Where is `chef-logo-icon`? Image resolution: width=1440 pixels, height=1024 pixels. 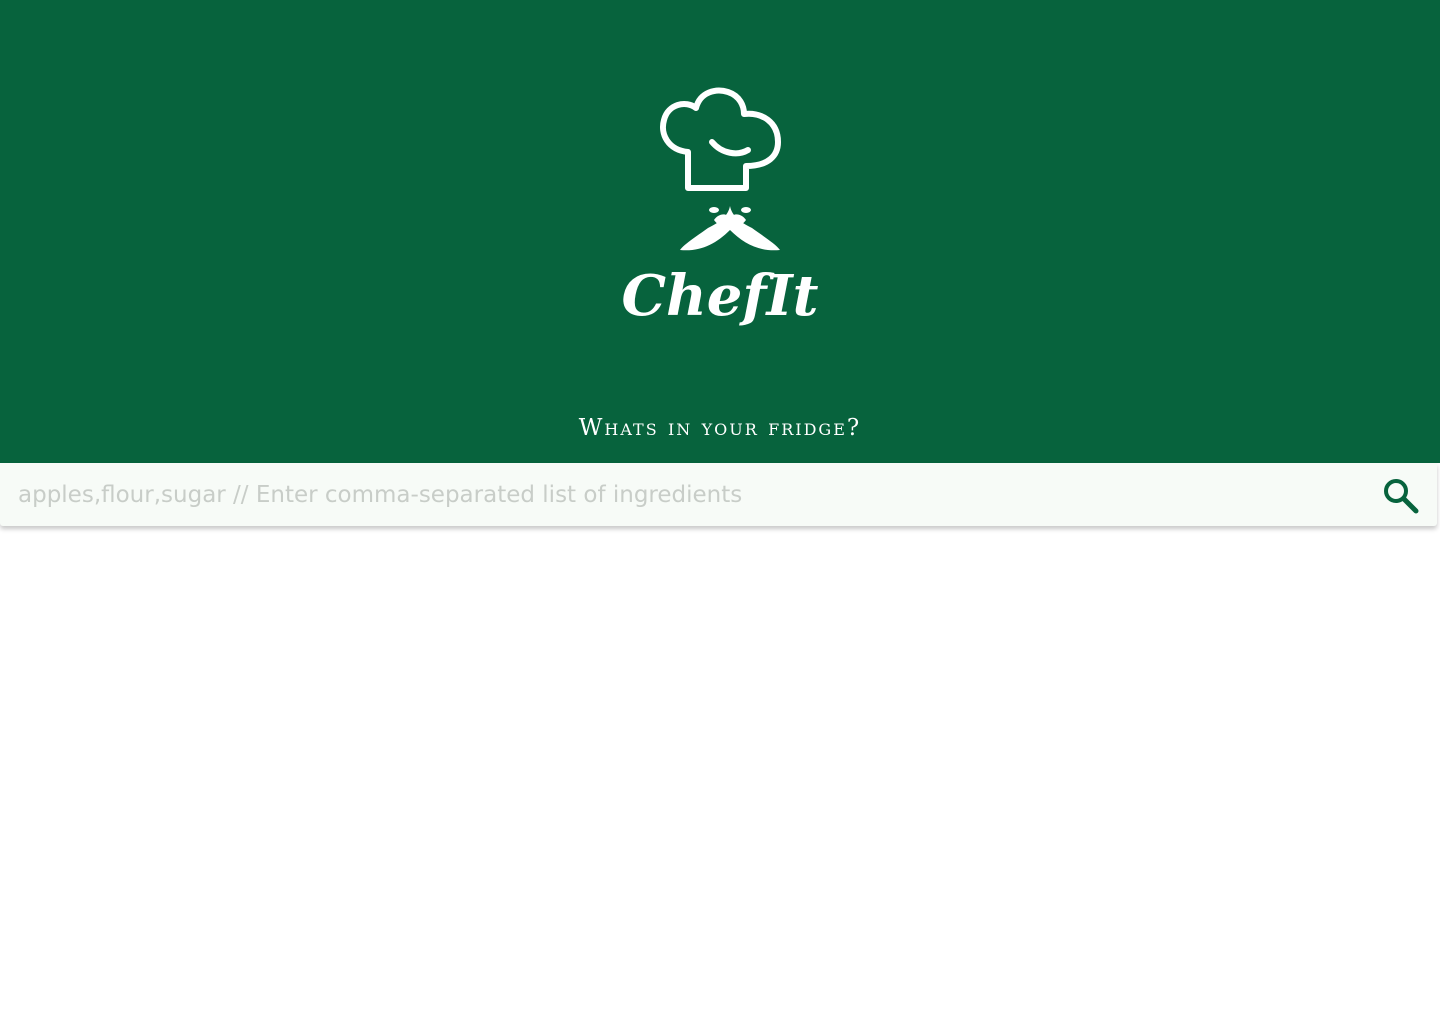 chef-logo-icon is located at coordinates (720, 169).